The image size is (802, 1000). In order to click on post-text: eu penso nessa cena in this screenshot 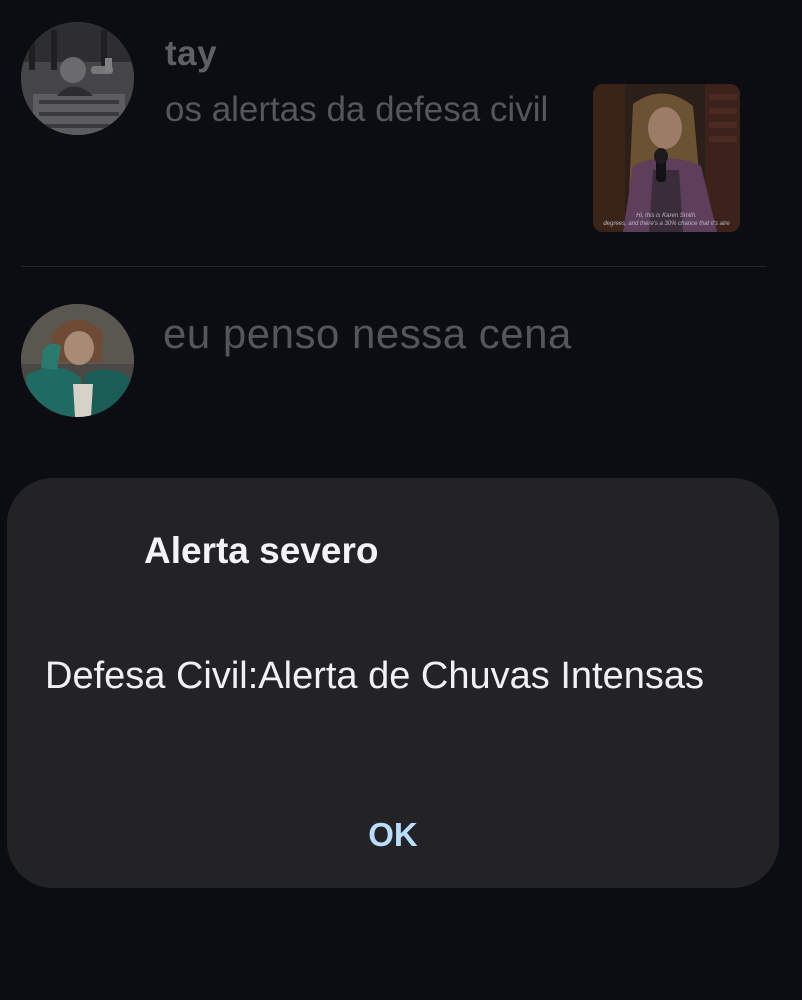, I will do `click(367, 333)`.